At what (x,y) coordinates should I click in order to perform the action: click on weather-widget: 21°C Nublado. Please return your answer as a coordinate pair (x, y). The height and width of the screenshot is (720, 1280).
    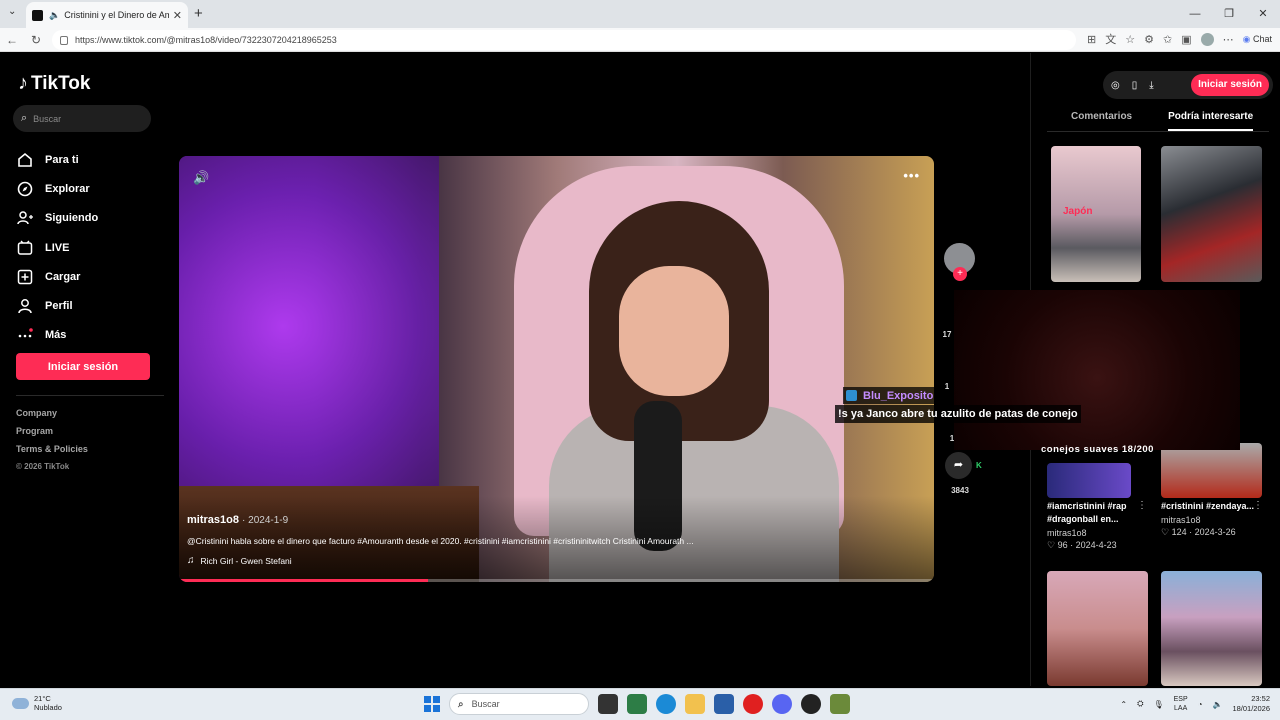
    Looking at the image, I should click on (37, 703).